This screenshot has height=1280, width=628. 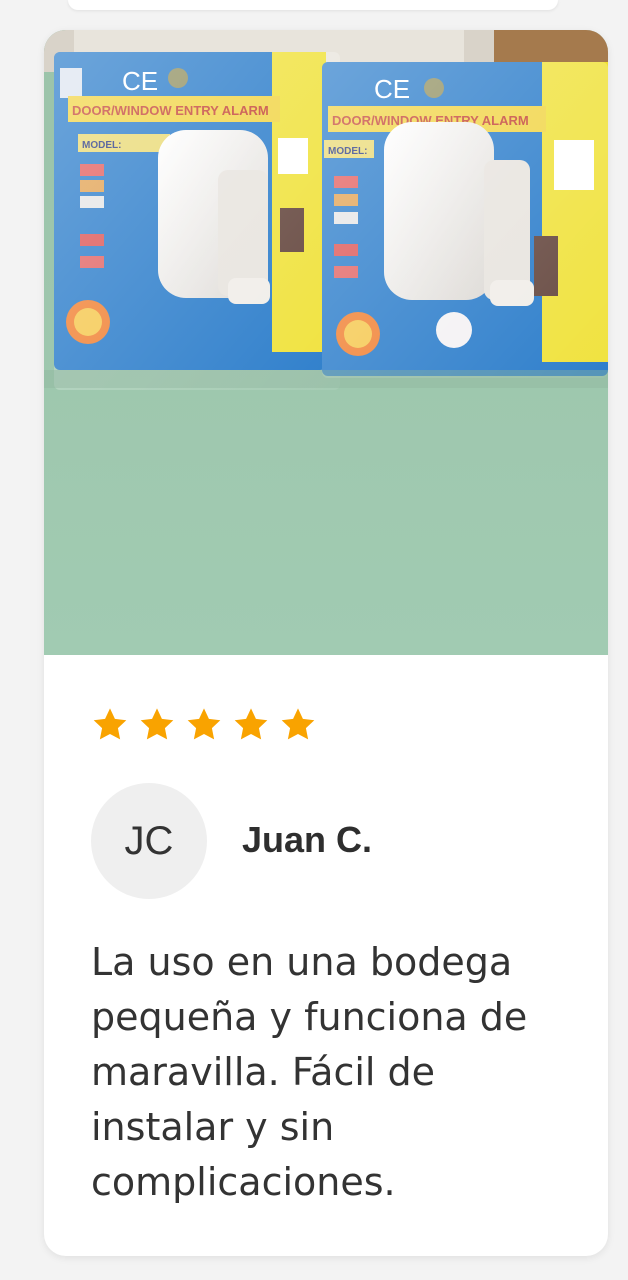 I want to click on avatar-initials: JC, so click(x=149, y=840).